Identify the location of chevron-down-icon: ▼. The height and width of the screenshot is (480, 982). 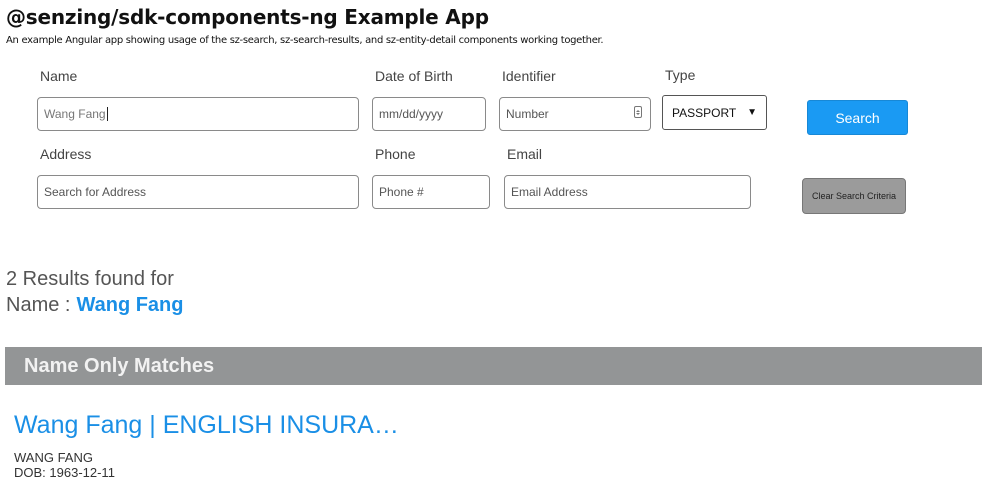
(752, 112).